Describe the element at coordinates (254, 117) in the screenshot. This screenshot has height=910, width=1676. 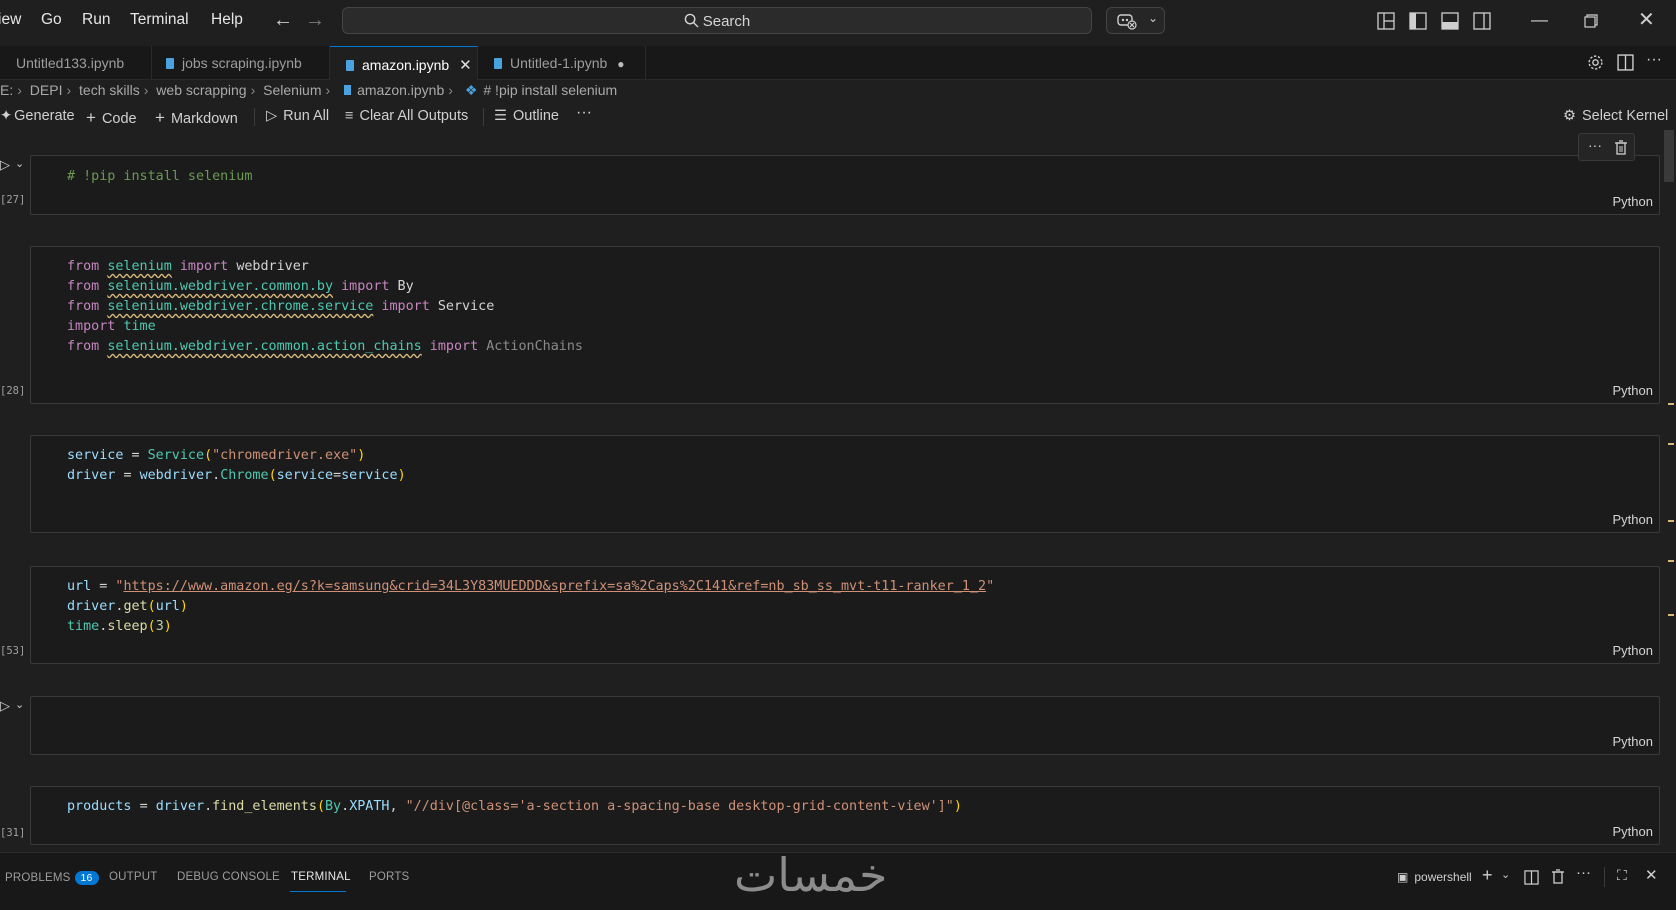
I see `toolbar-divider` at that location.